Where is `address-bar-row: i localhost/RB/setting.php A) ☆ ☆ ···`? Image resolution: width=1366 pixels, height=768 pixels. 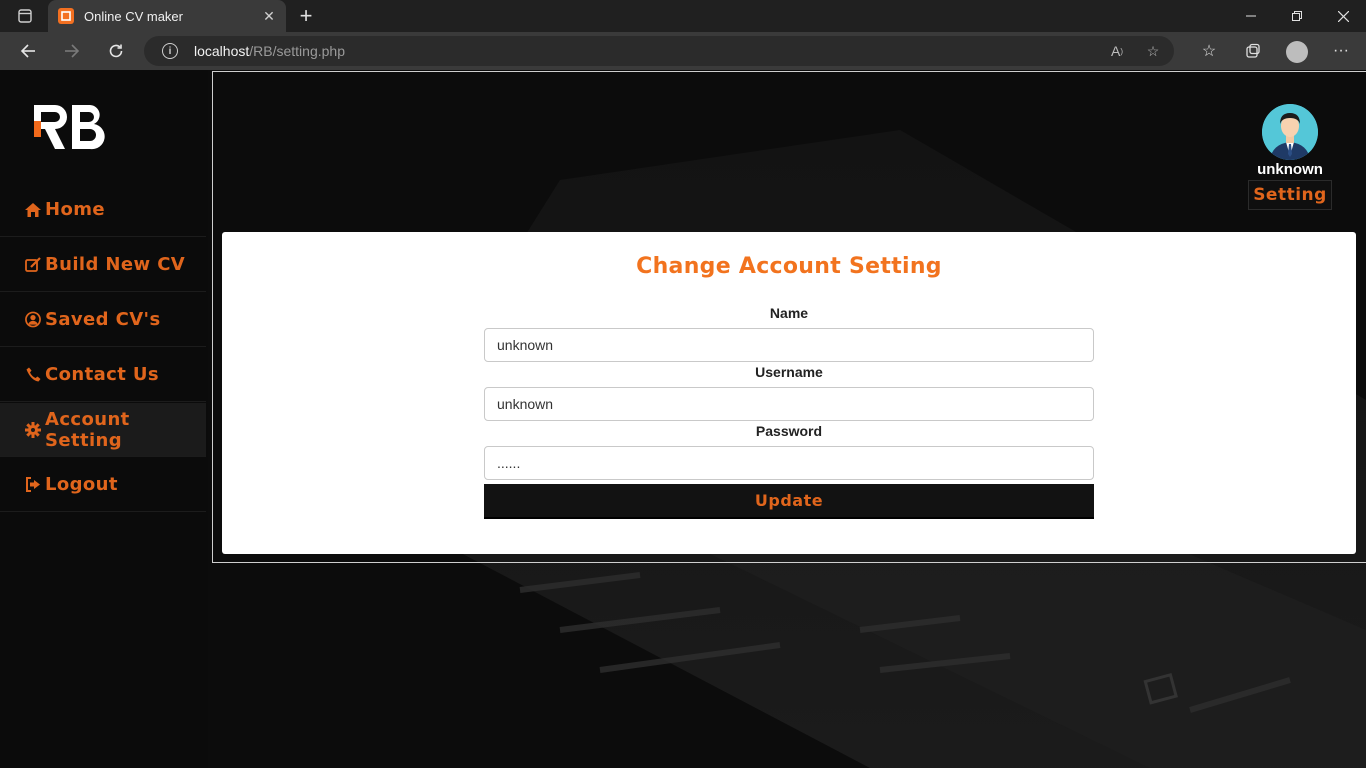 address-bar-row: i localhost/RB/setting.php A) ☆ ☆ ··· is located at coordinates (683, 51).